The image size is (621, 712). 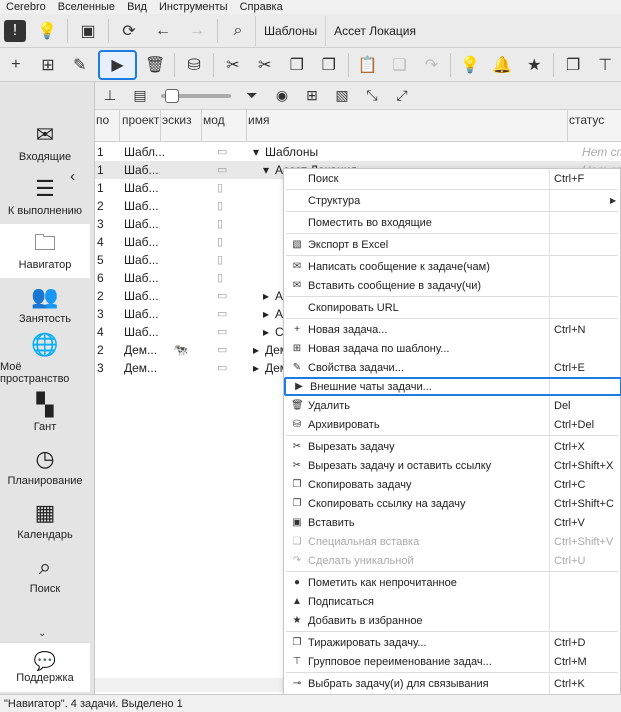 I want to click on context-menu-item: ❐ Тиражировать задачу... Ctrl+D, so click(x=452, y=642).